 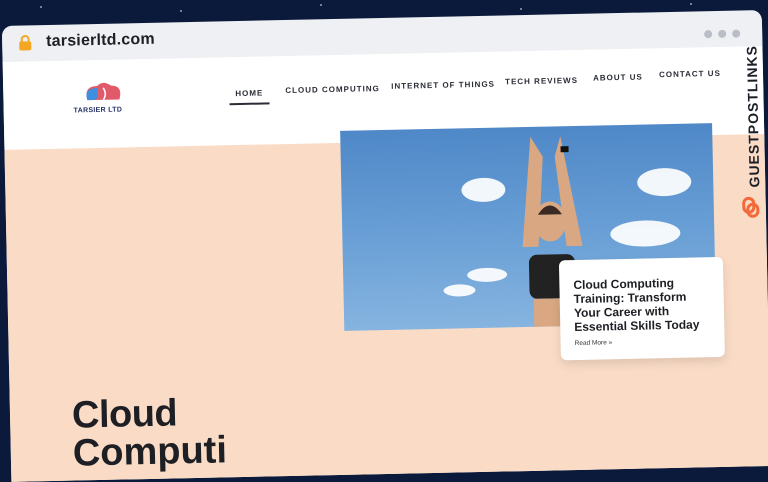 What do you see at coordinates (249, 94) in the screenshot?
I see `nav-home: HOME` at bounding box center [249, 94].